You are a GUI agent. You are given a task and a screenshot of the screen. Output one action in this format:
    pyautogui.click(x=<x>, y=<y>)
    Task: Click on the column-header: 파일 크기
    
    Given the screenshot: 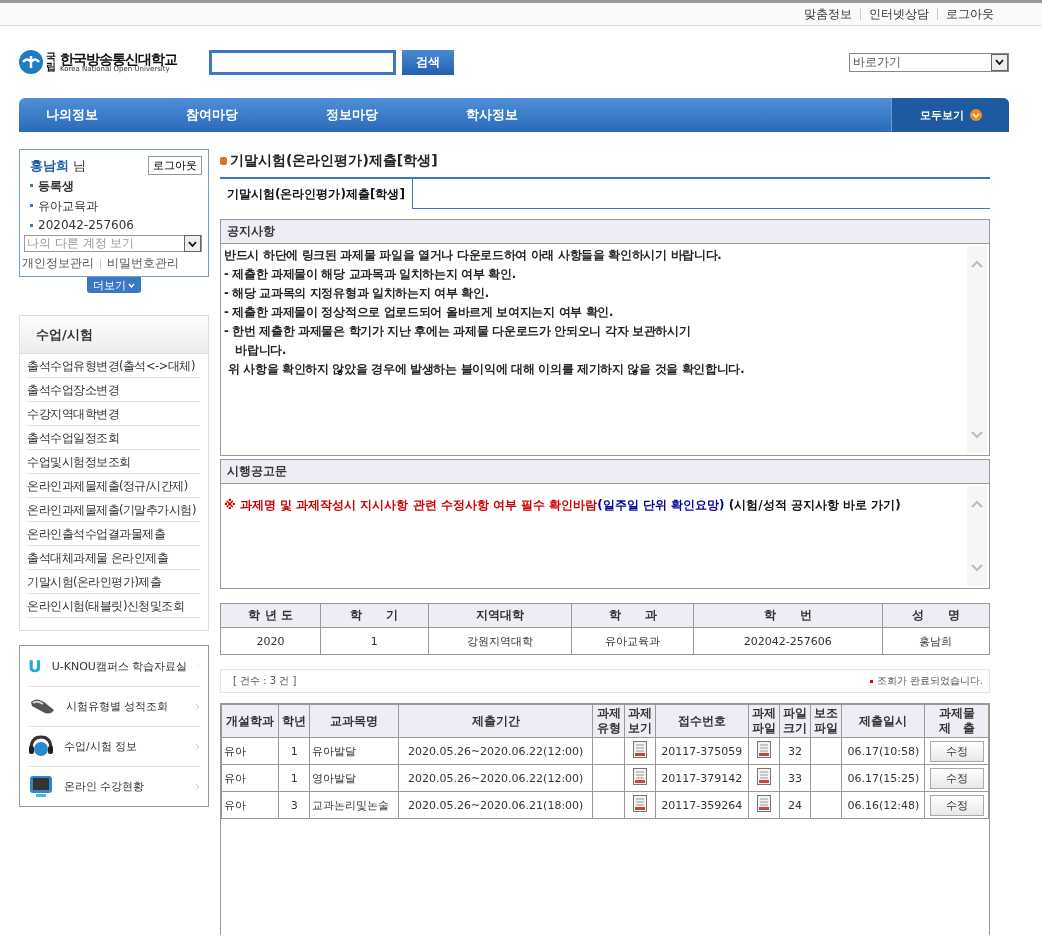 What is the action you would take?
    pyautogui.click(x=795, y=721)
    